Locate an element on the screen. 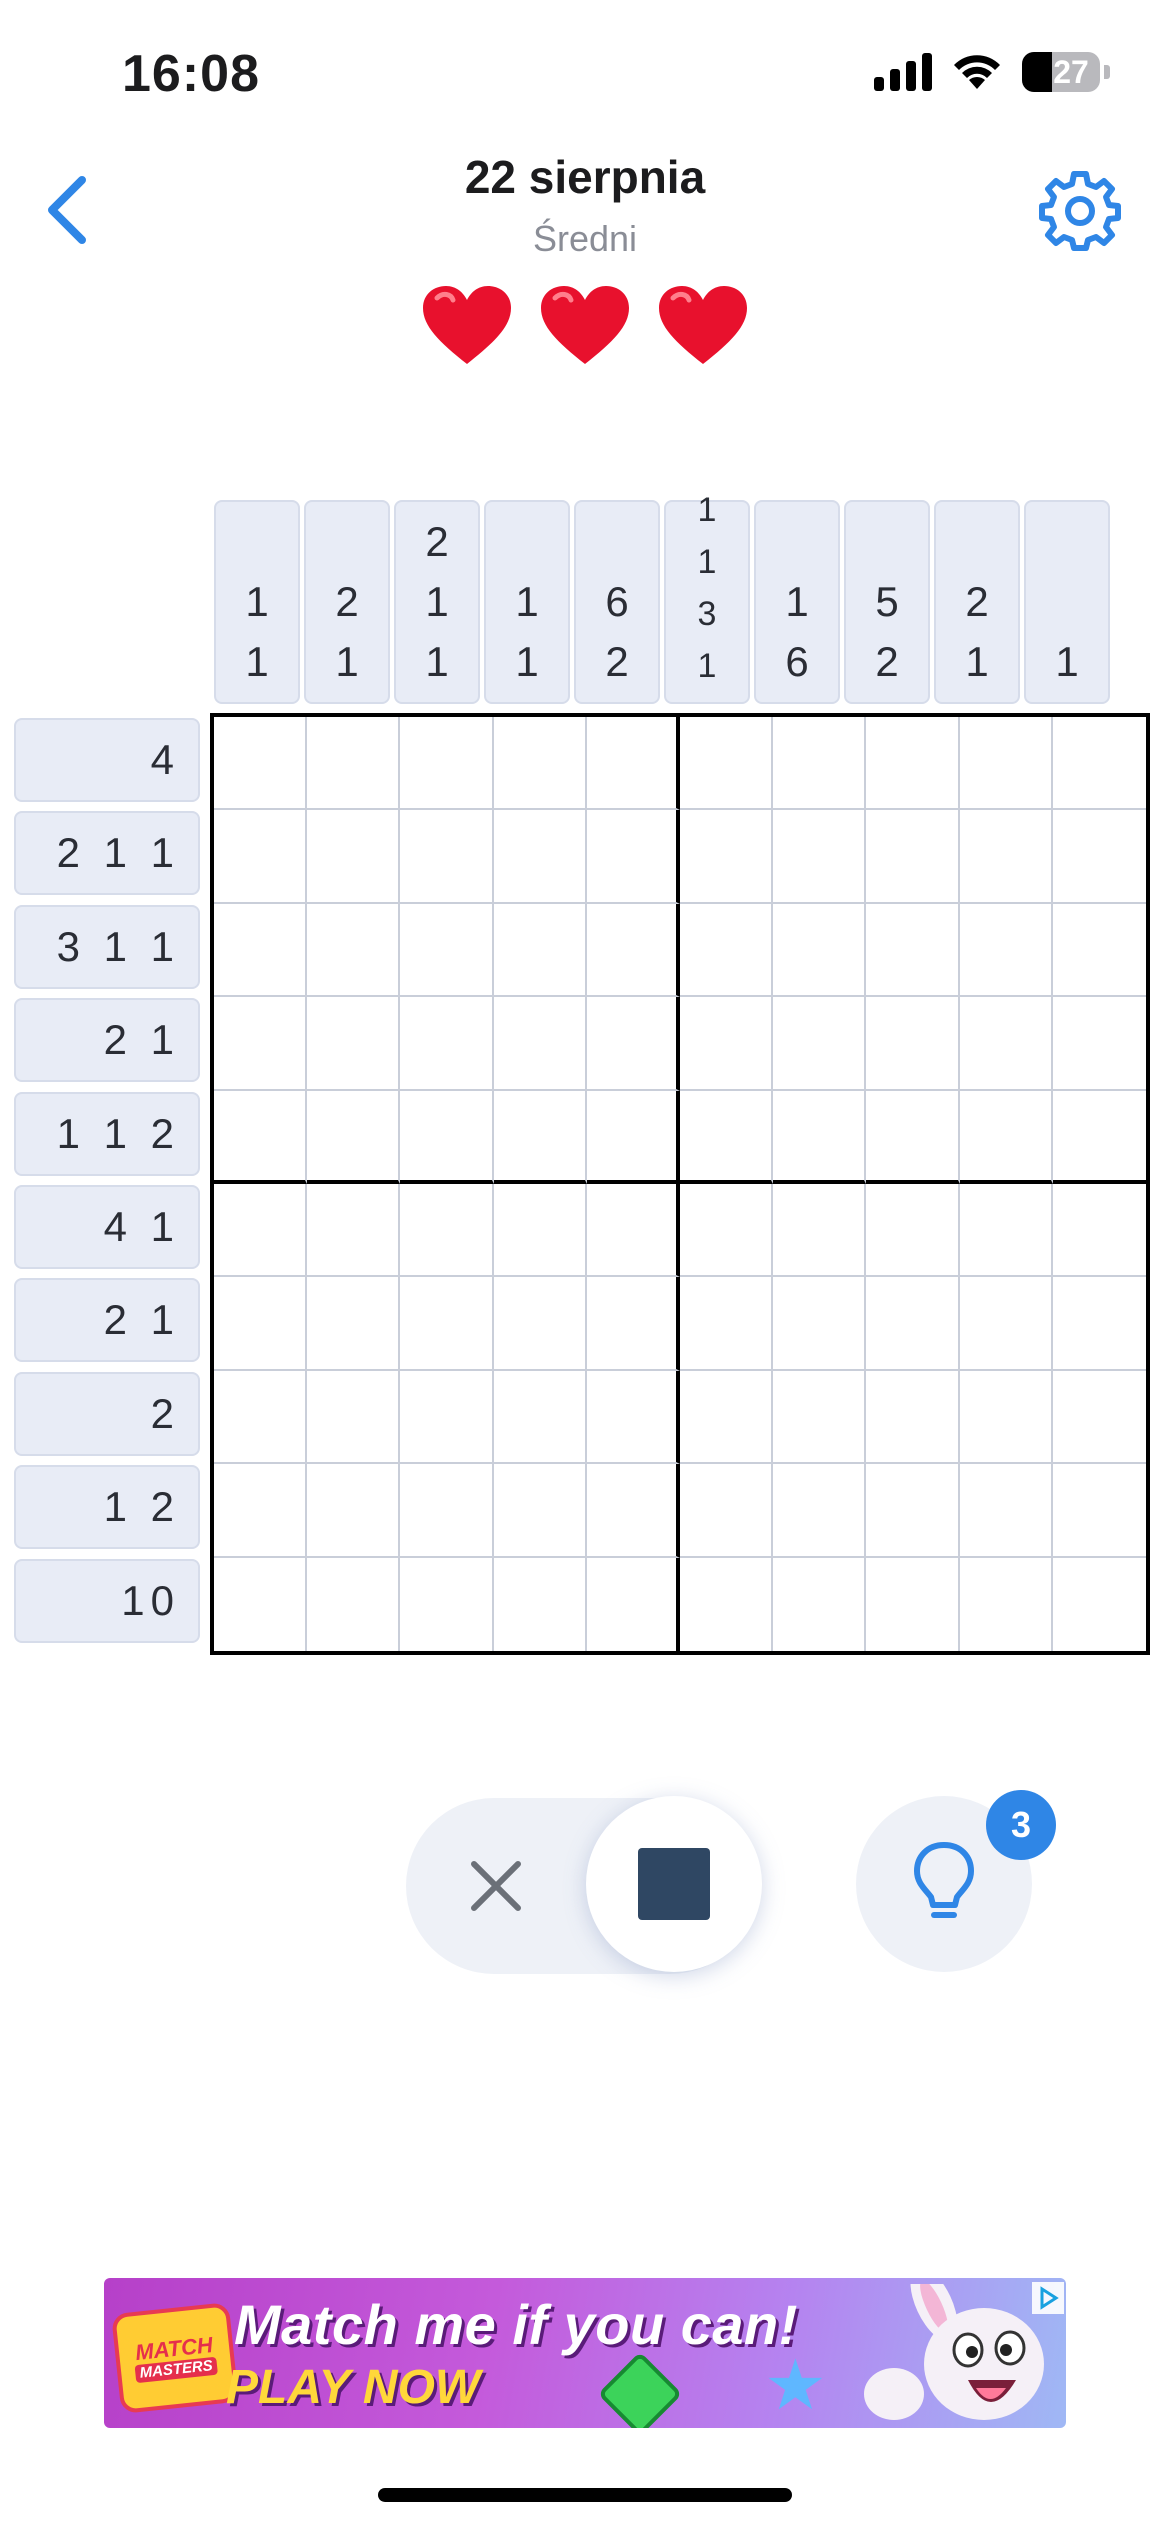  home-indicator is located at coordinates (585, 2495).